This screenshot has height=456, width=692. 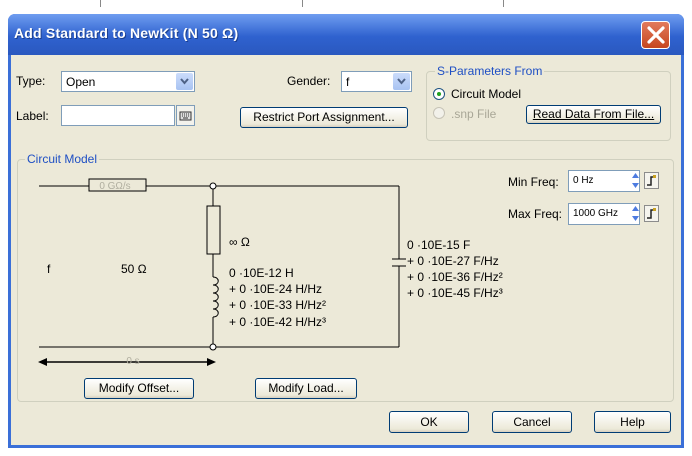 What do you see at coordinates (455, 293) in the screenshot?
I see `capacitor-line: + 0 ·10E-45 F/Hz³` at bounding box center [455, 293].